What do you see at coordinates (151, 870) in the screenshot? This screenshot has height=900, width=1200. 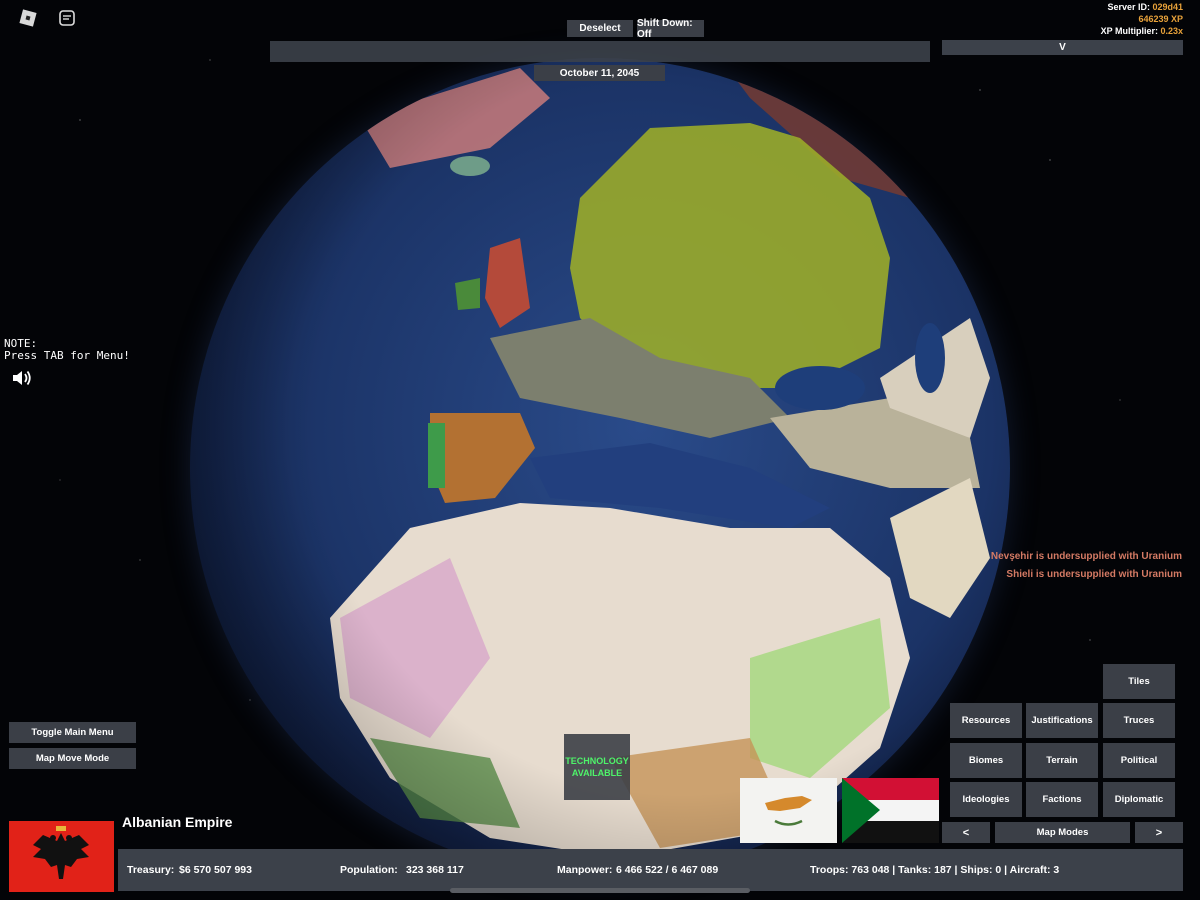 I see `treasury-label: Treasury:` at bounding box center [151, 870].